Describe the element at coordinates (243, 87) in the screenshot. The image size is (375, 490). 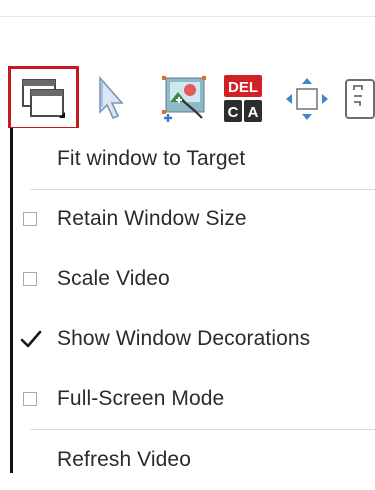
I see `del-key-label: DEL` at that location.